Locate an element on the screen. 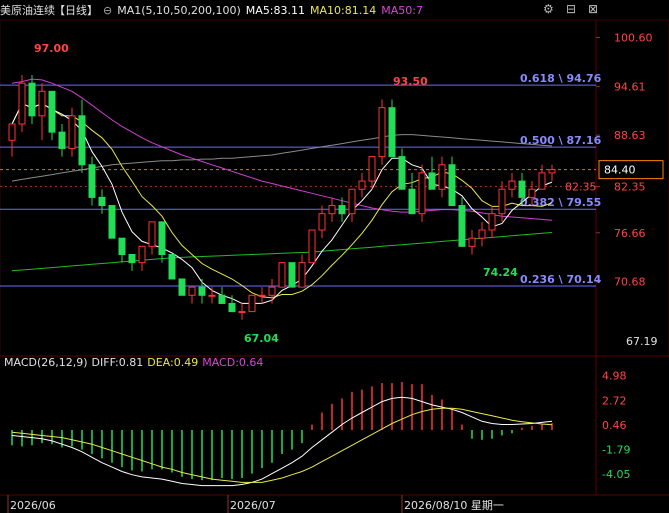  price-marker-label: 82.35 is located at coordinates (581, 186).